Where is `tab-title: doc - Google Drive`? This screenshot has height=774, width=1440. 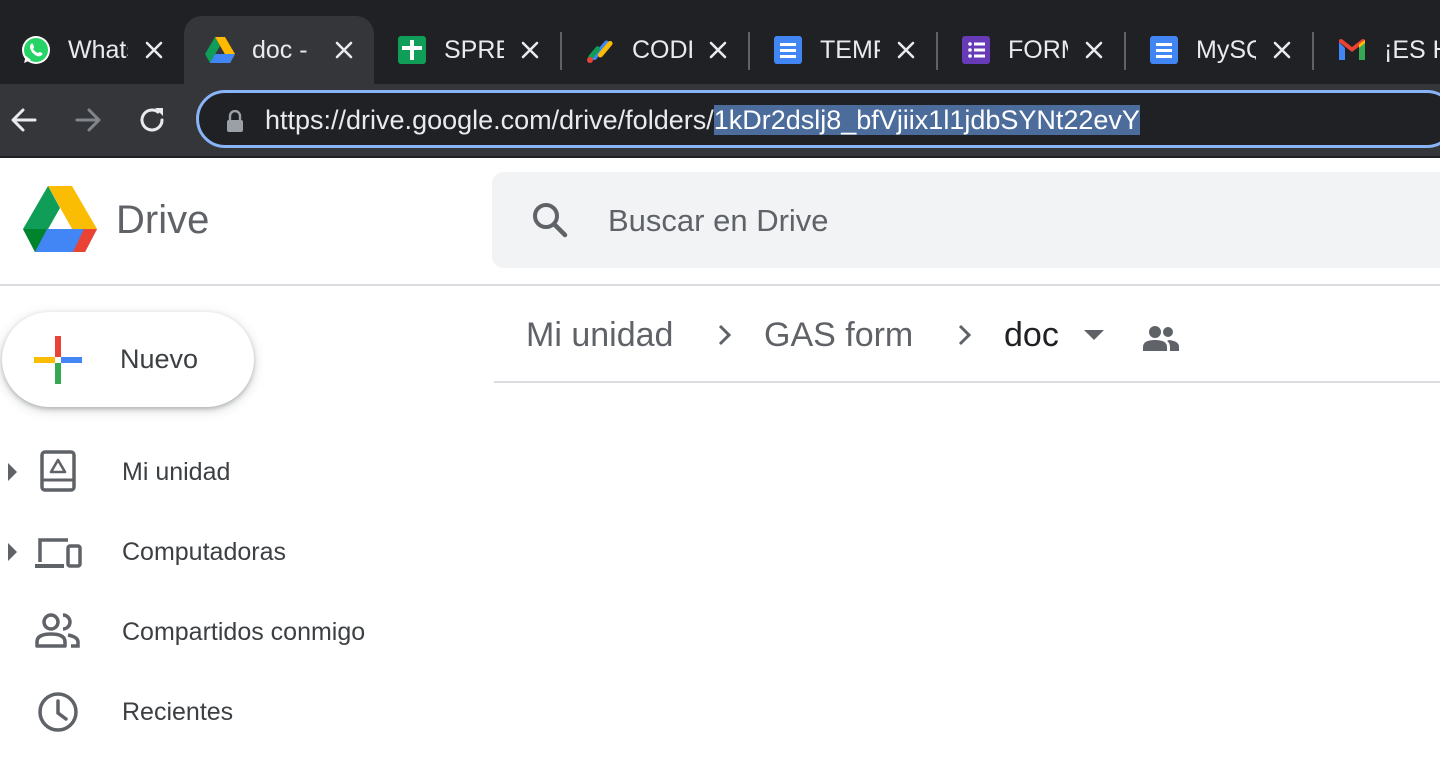
tab-title: doc - Google Drive is located at coordinates (281, 50).